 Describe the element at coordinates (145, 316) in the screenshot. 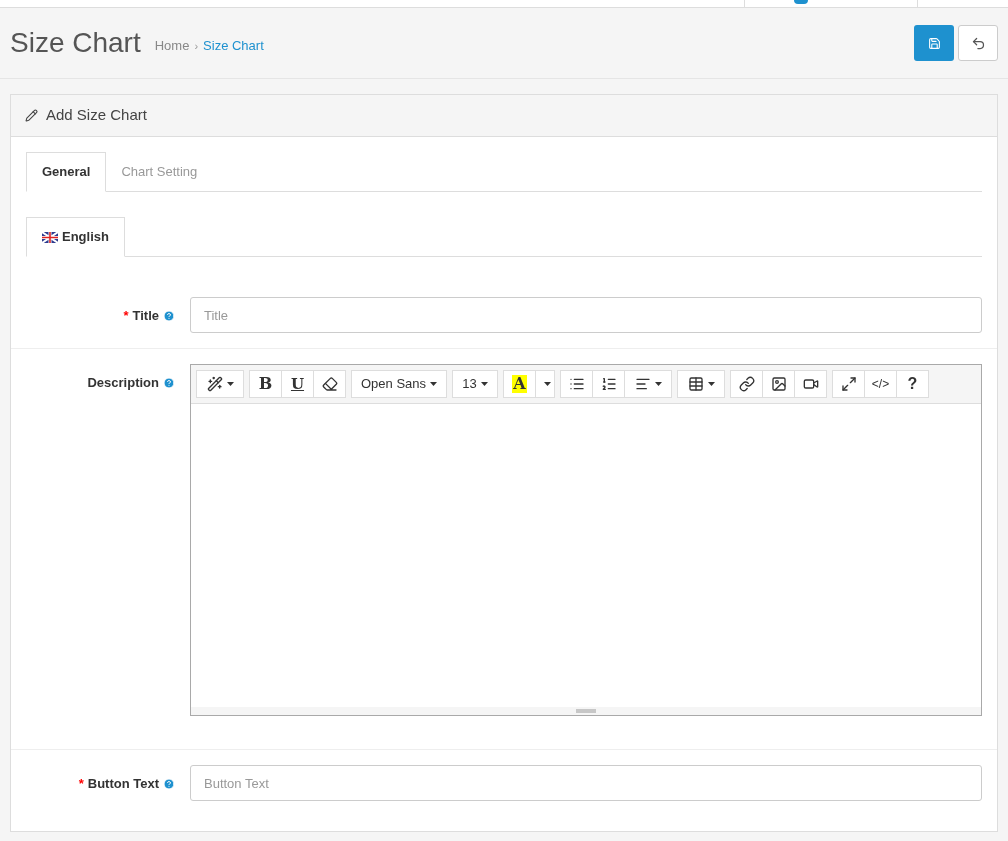

I see `field-label: Title` at that location.